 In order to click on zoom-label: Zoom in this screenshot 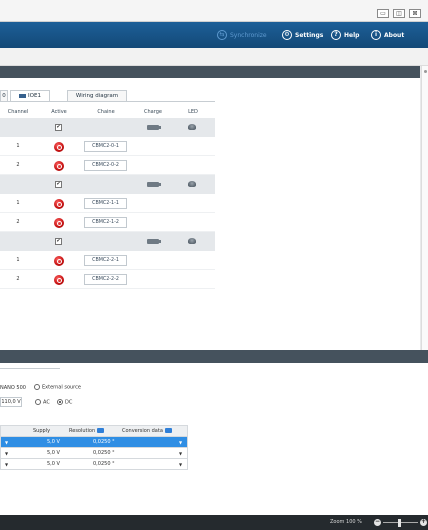, I will do `click(337, 522)`.